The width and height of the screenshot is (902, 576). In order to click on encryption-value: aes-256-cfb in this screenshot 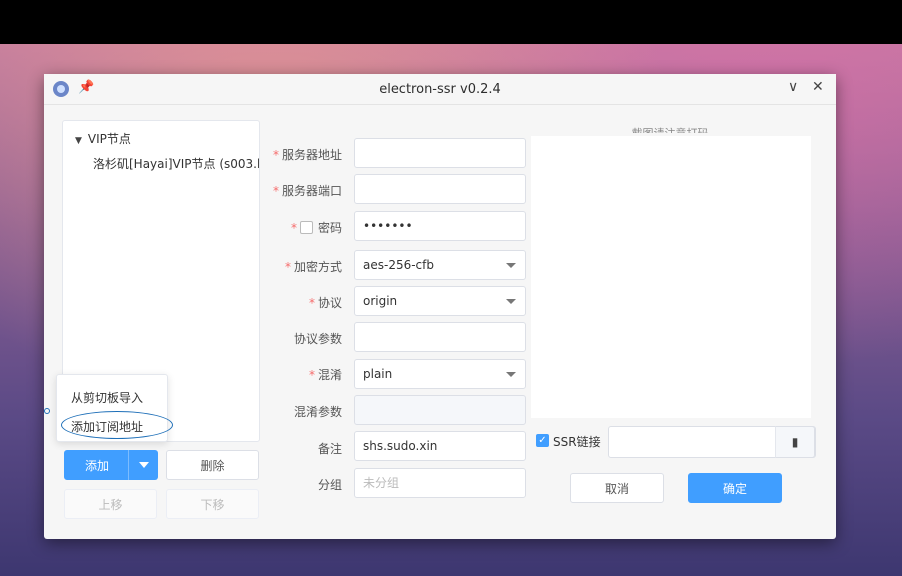, I will do `click(398, 265)`.